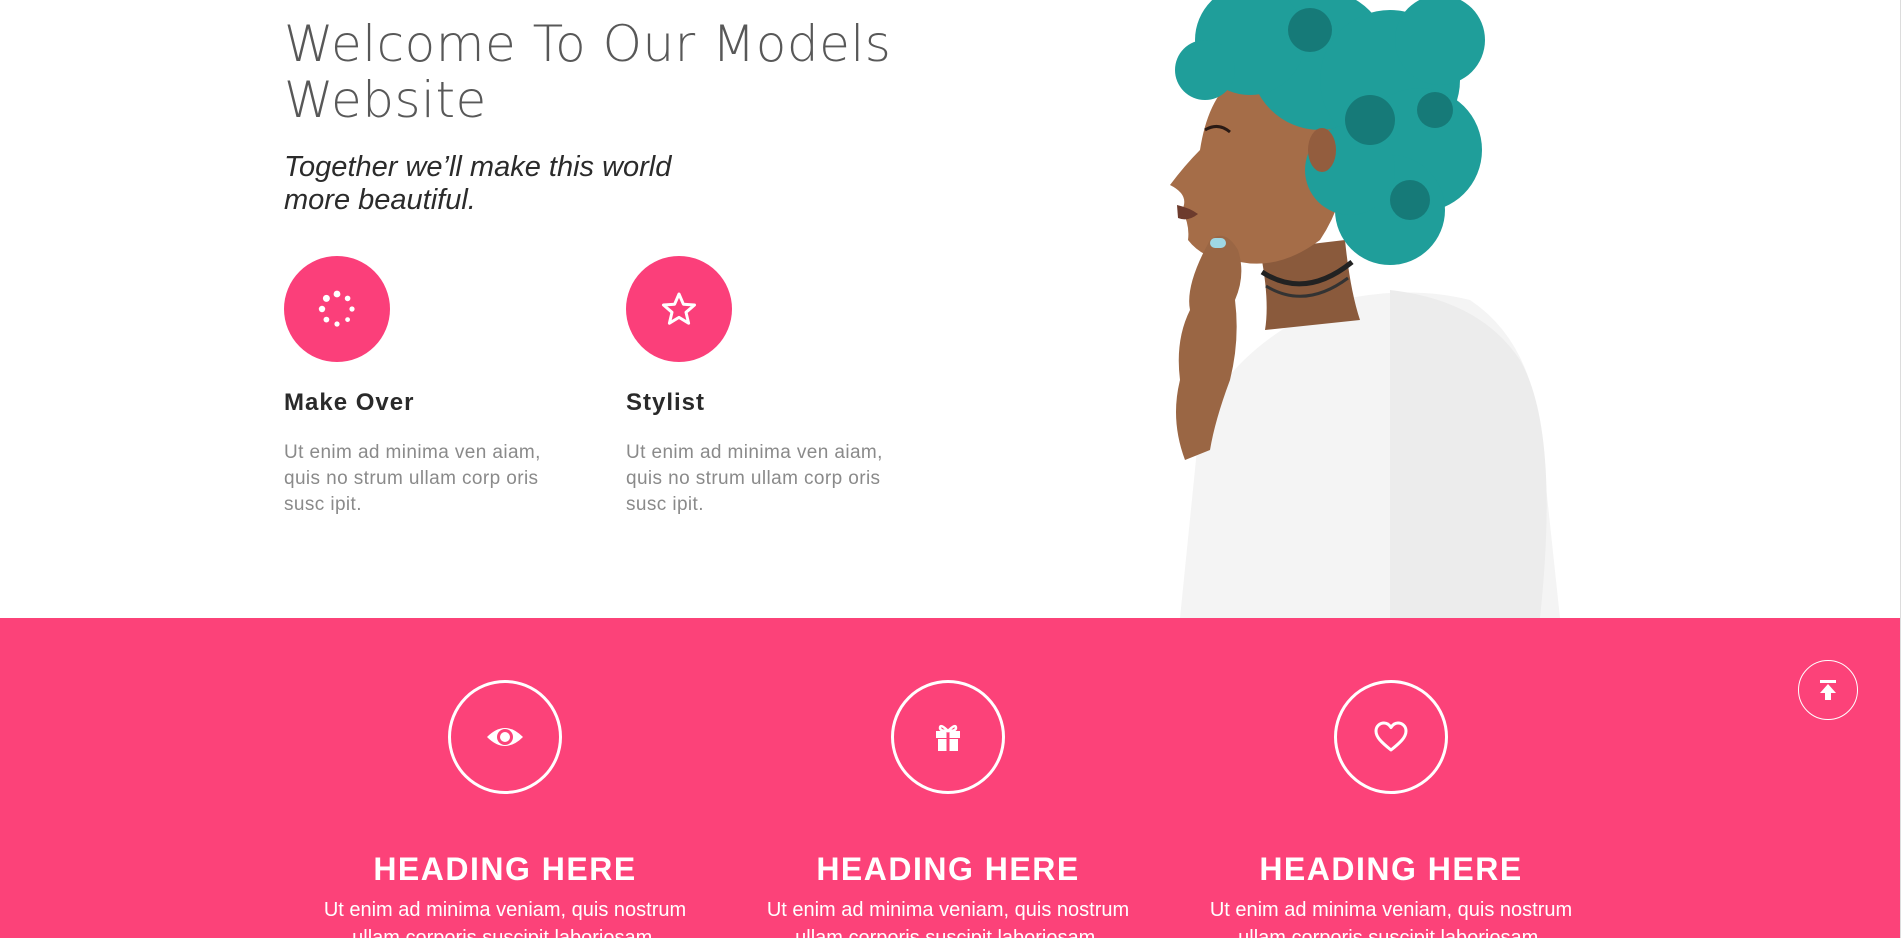  Describe the element at coordinates (666, 402) in the screenshot. I see `feature-title: Stylist` at that location.